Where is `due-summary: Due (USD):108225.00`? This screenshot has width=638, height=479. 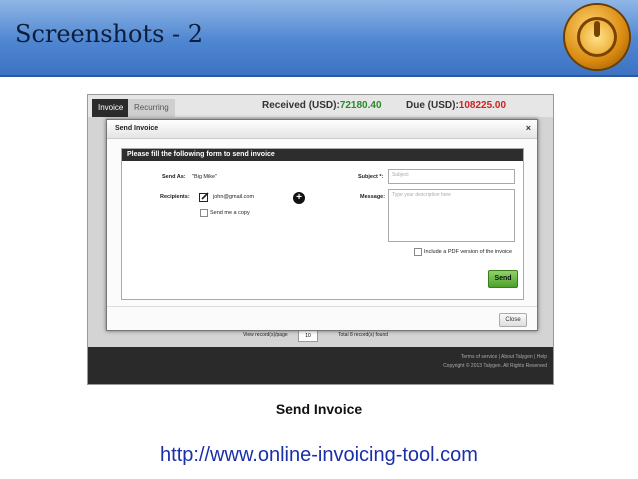 due-summary: Due (USD):108225.00 is located at coordinates (456, 105).